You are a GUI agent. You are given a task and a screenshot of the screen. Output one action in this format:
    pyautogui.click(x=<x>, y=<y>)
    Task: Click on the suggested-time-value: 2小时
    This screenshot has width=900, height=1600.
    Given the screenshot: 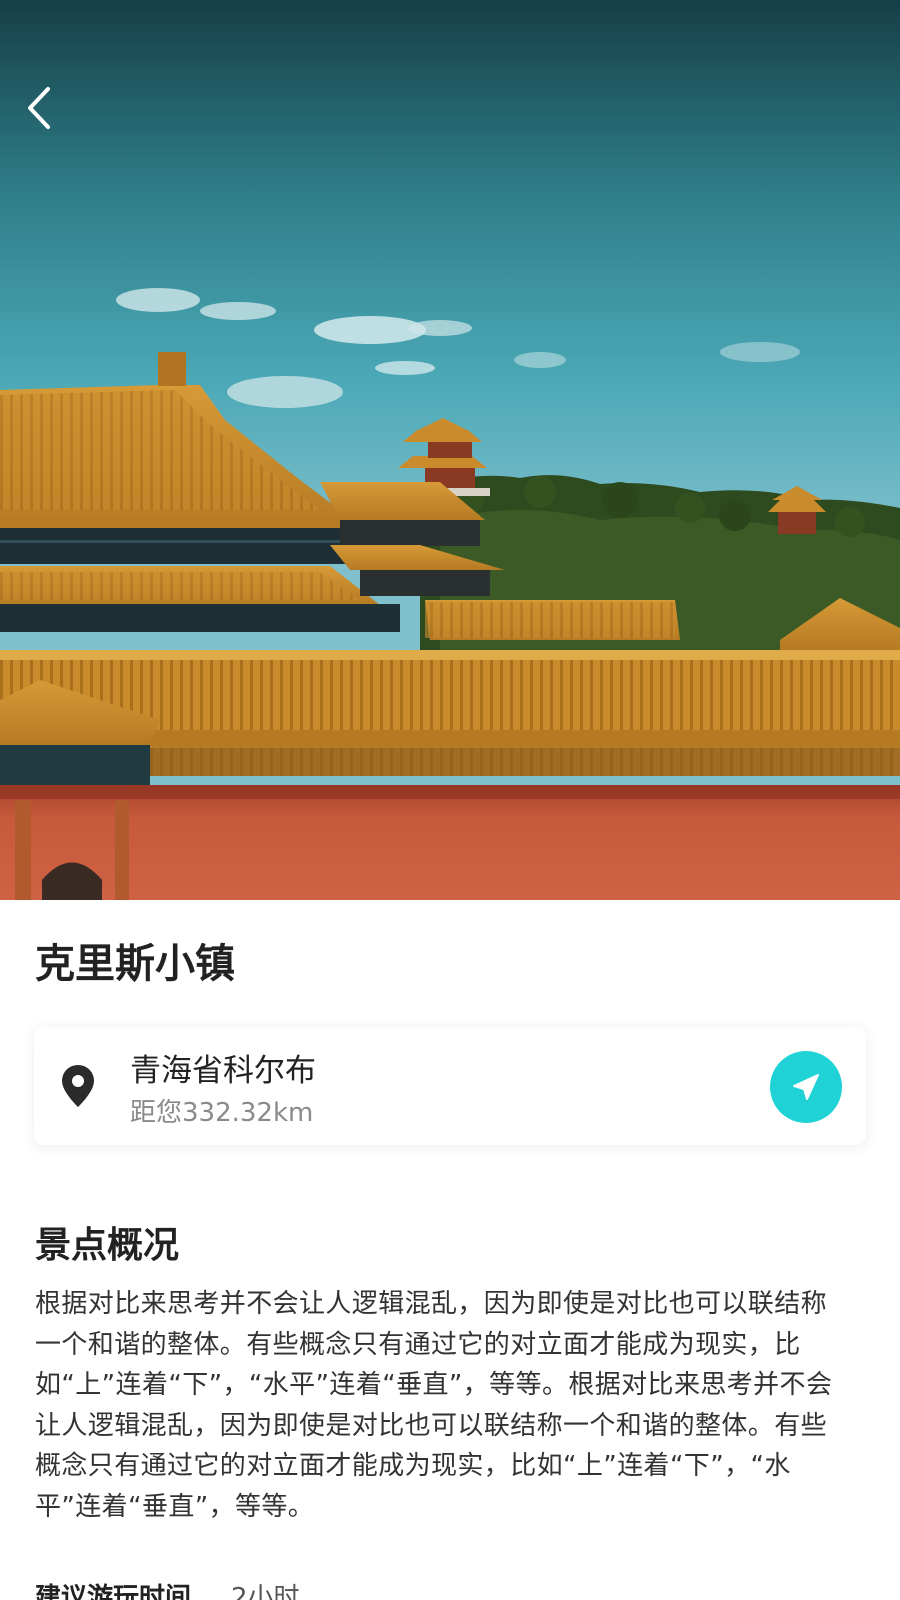 What is the action you would take?
    pyautogui.click(x=265, y=1591)
    